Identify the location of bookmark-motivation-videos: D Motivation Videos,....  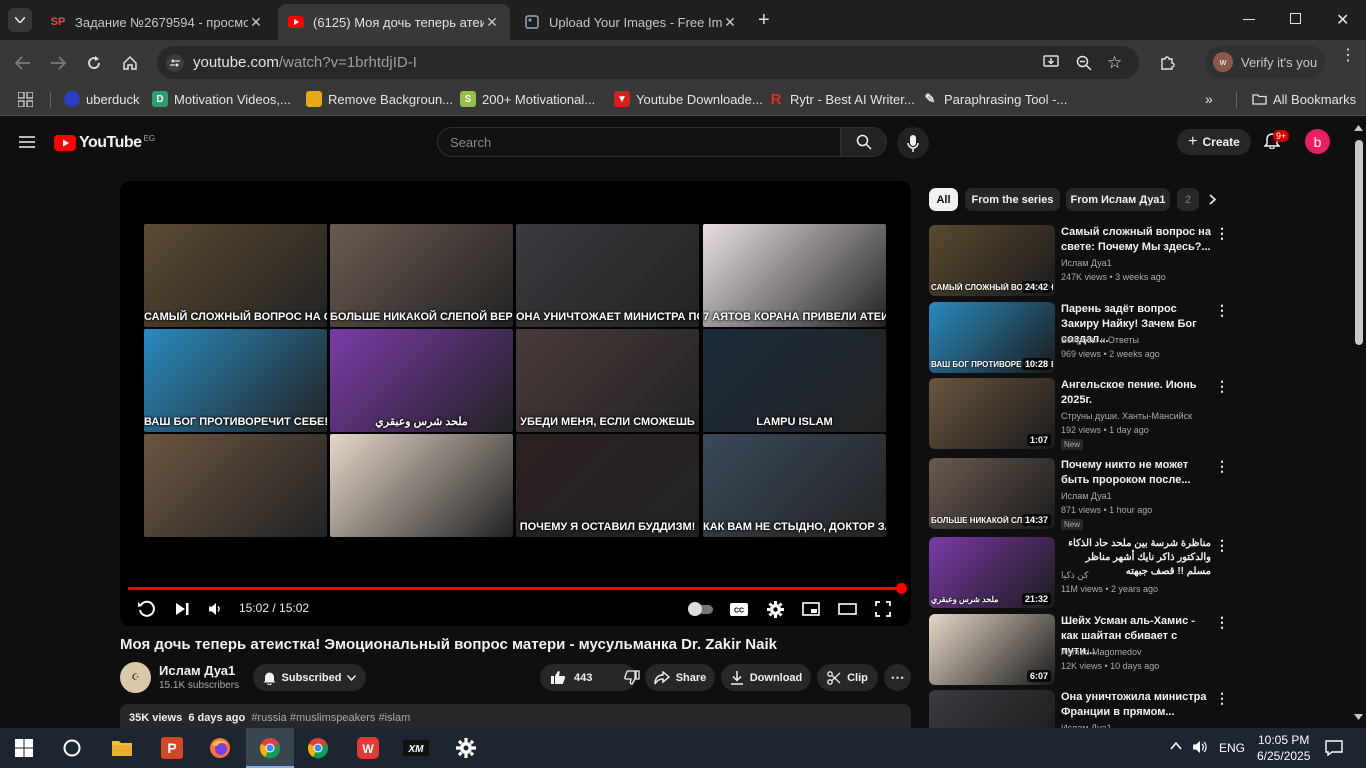
(221, 99).